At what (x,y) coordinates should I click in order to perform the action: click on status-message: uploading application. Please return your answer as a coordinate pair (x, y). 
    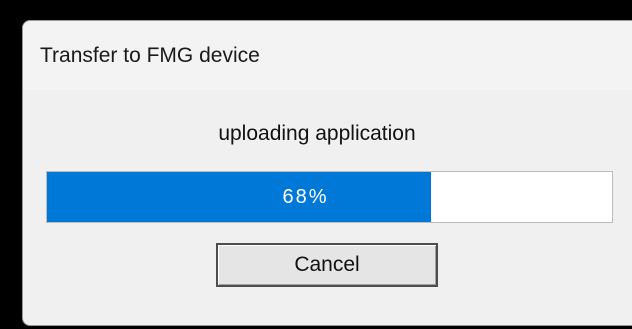
    Looking at the image, I should click on (317, 133).